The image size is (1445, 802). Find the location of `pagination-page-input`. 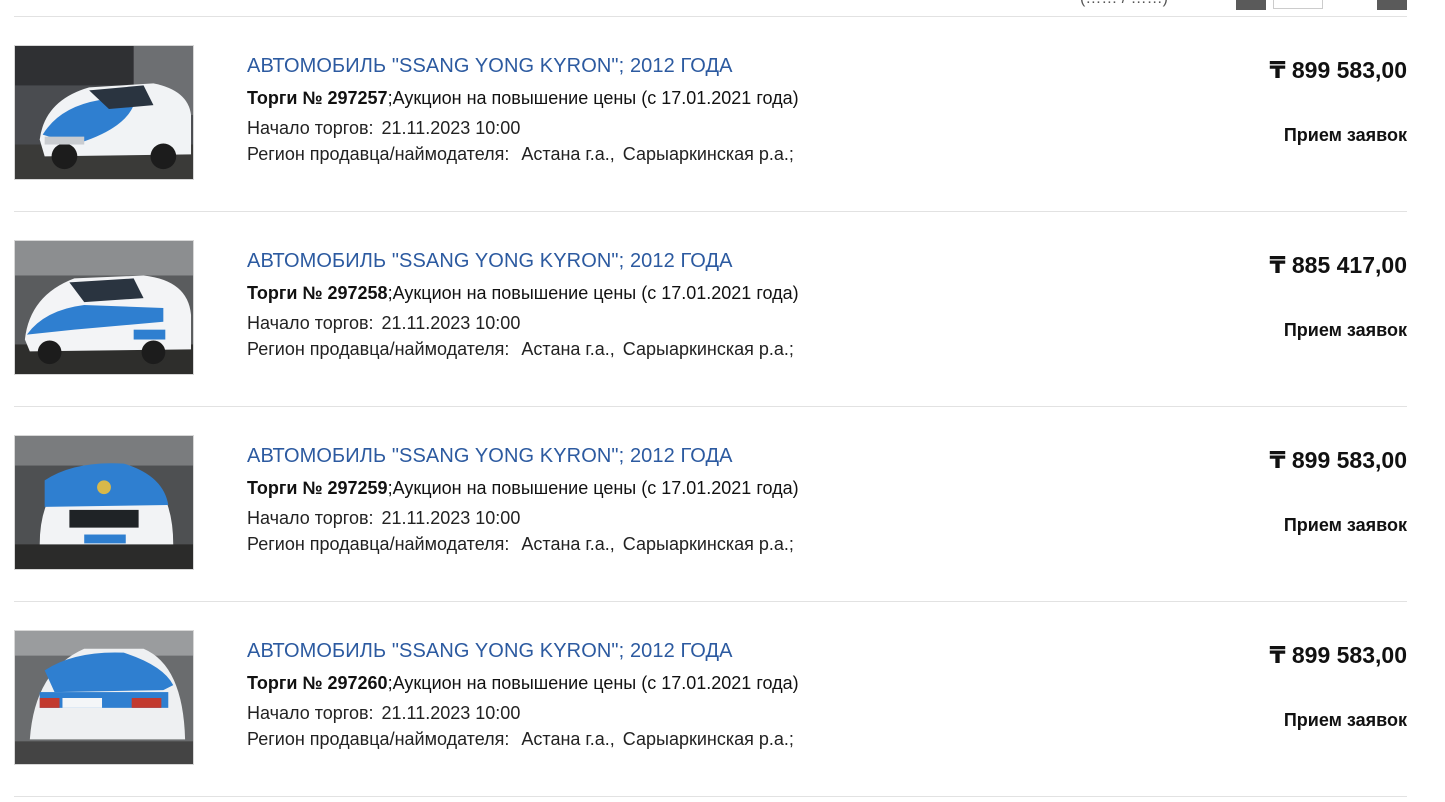

pagination-page-input is located at coordinates (1298, 4).